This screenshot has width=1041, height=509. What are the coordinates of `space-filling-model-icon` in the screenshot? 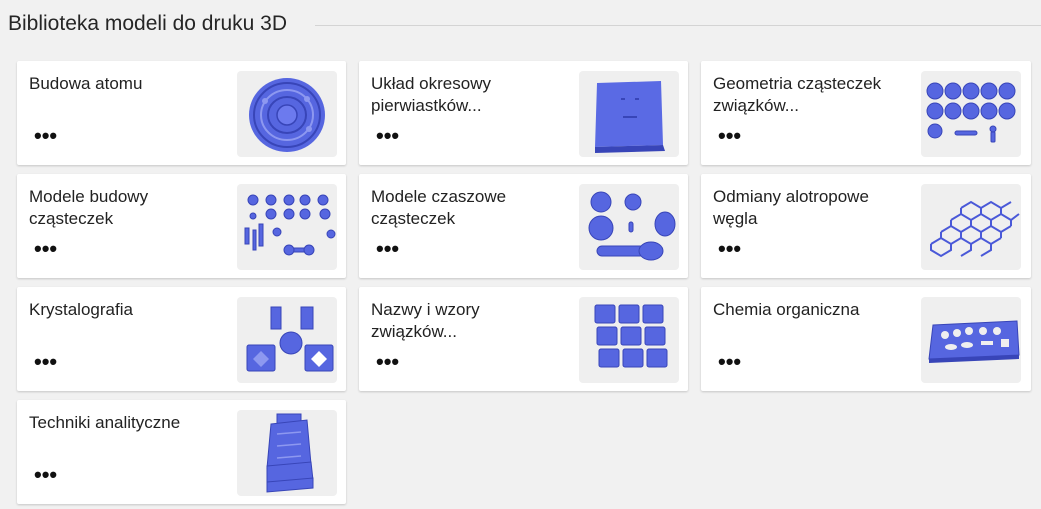 It's located at (629, 227).